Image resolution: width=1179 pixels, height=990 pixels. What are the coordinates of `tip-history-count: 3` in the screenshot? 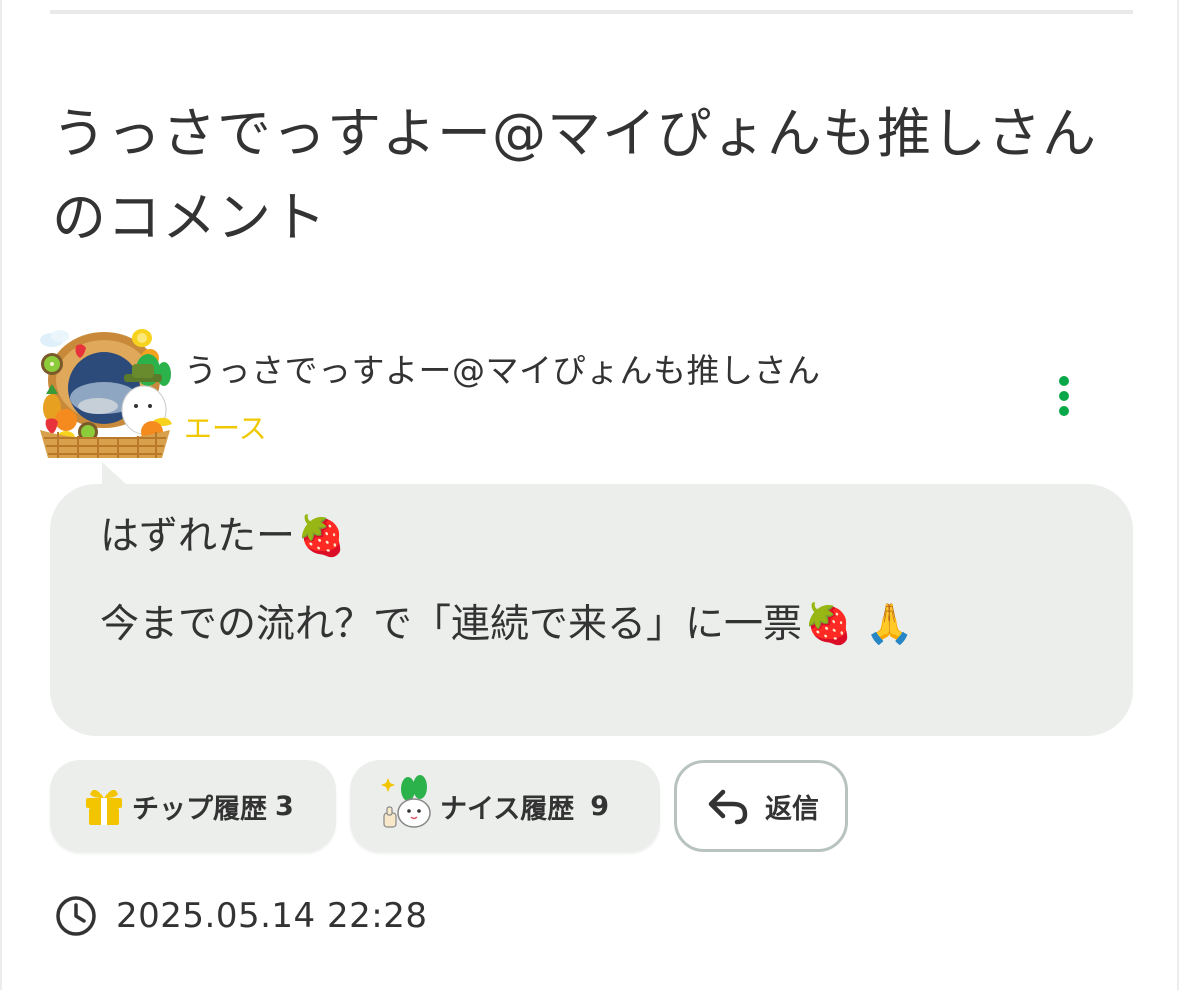 It's located at (284, 806).